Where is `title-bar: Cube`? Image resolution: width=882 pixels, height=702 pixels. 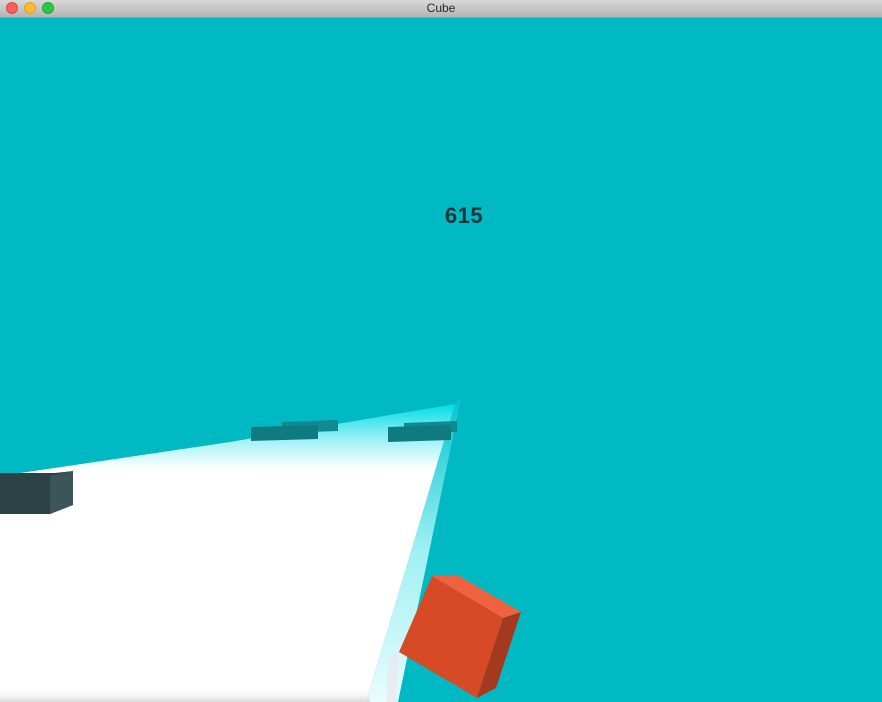
title-bar: Cube is located at coordinates (441, 9).